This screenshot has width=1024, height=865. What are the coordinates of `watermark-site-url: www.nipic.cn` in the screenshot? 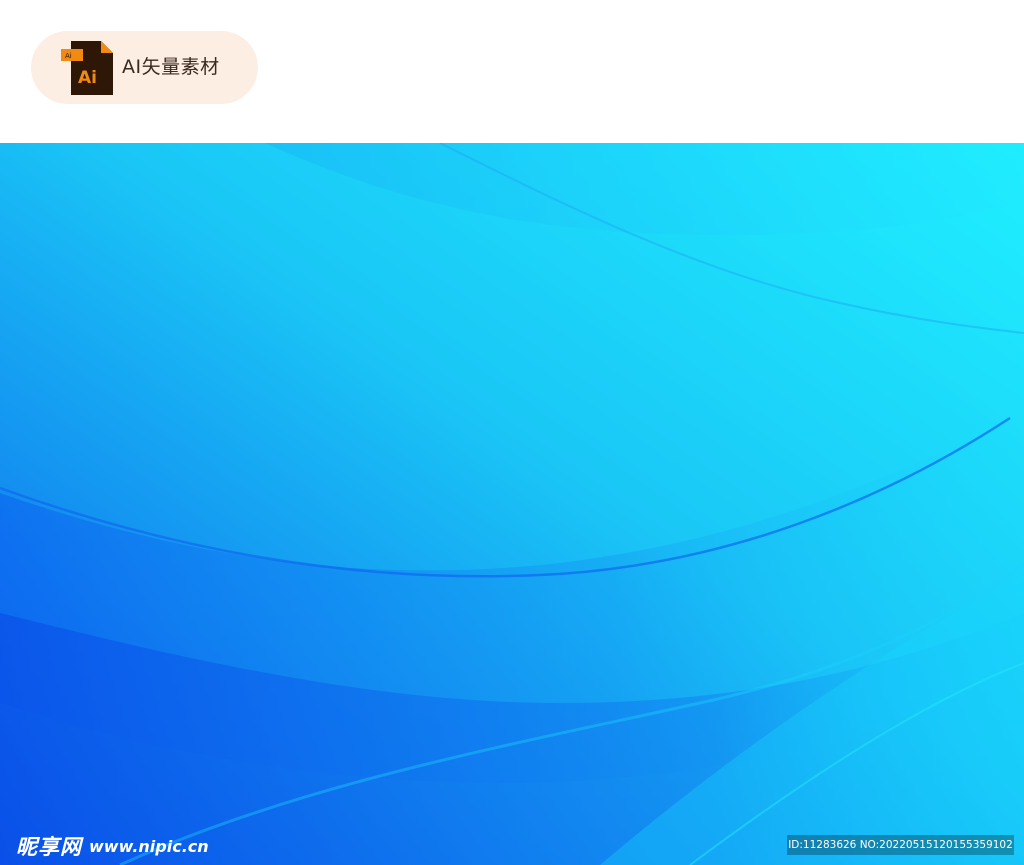 It's located at (149, 846).